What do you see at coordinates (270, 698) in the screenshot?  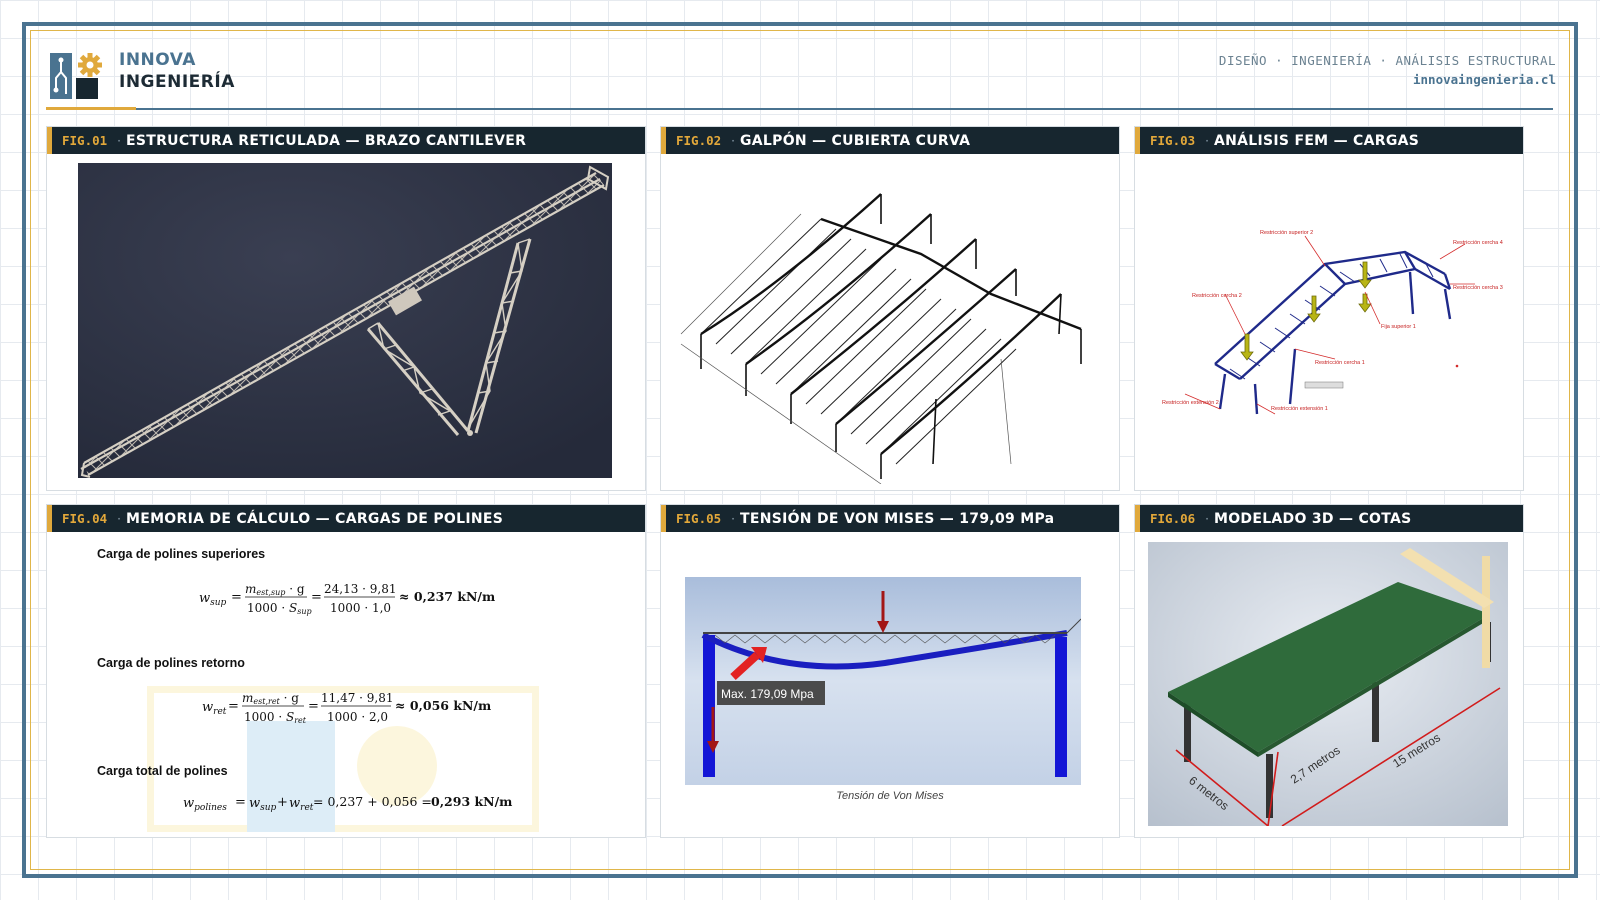 I see `svg-text: mest,ret · g` at bounding box center [270, 698].